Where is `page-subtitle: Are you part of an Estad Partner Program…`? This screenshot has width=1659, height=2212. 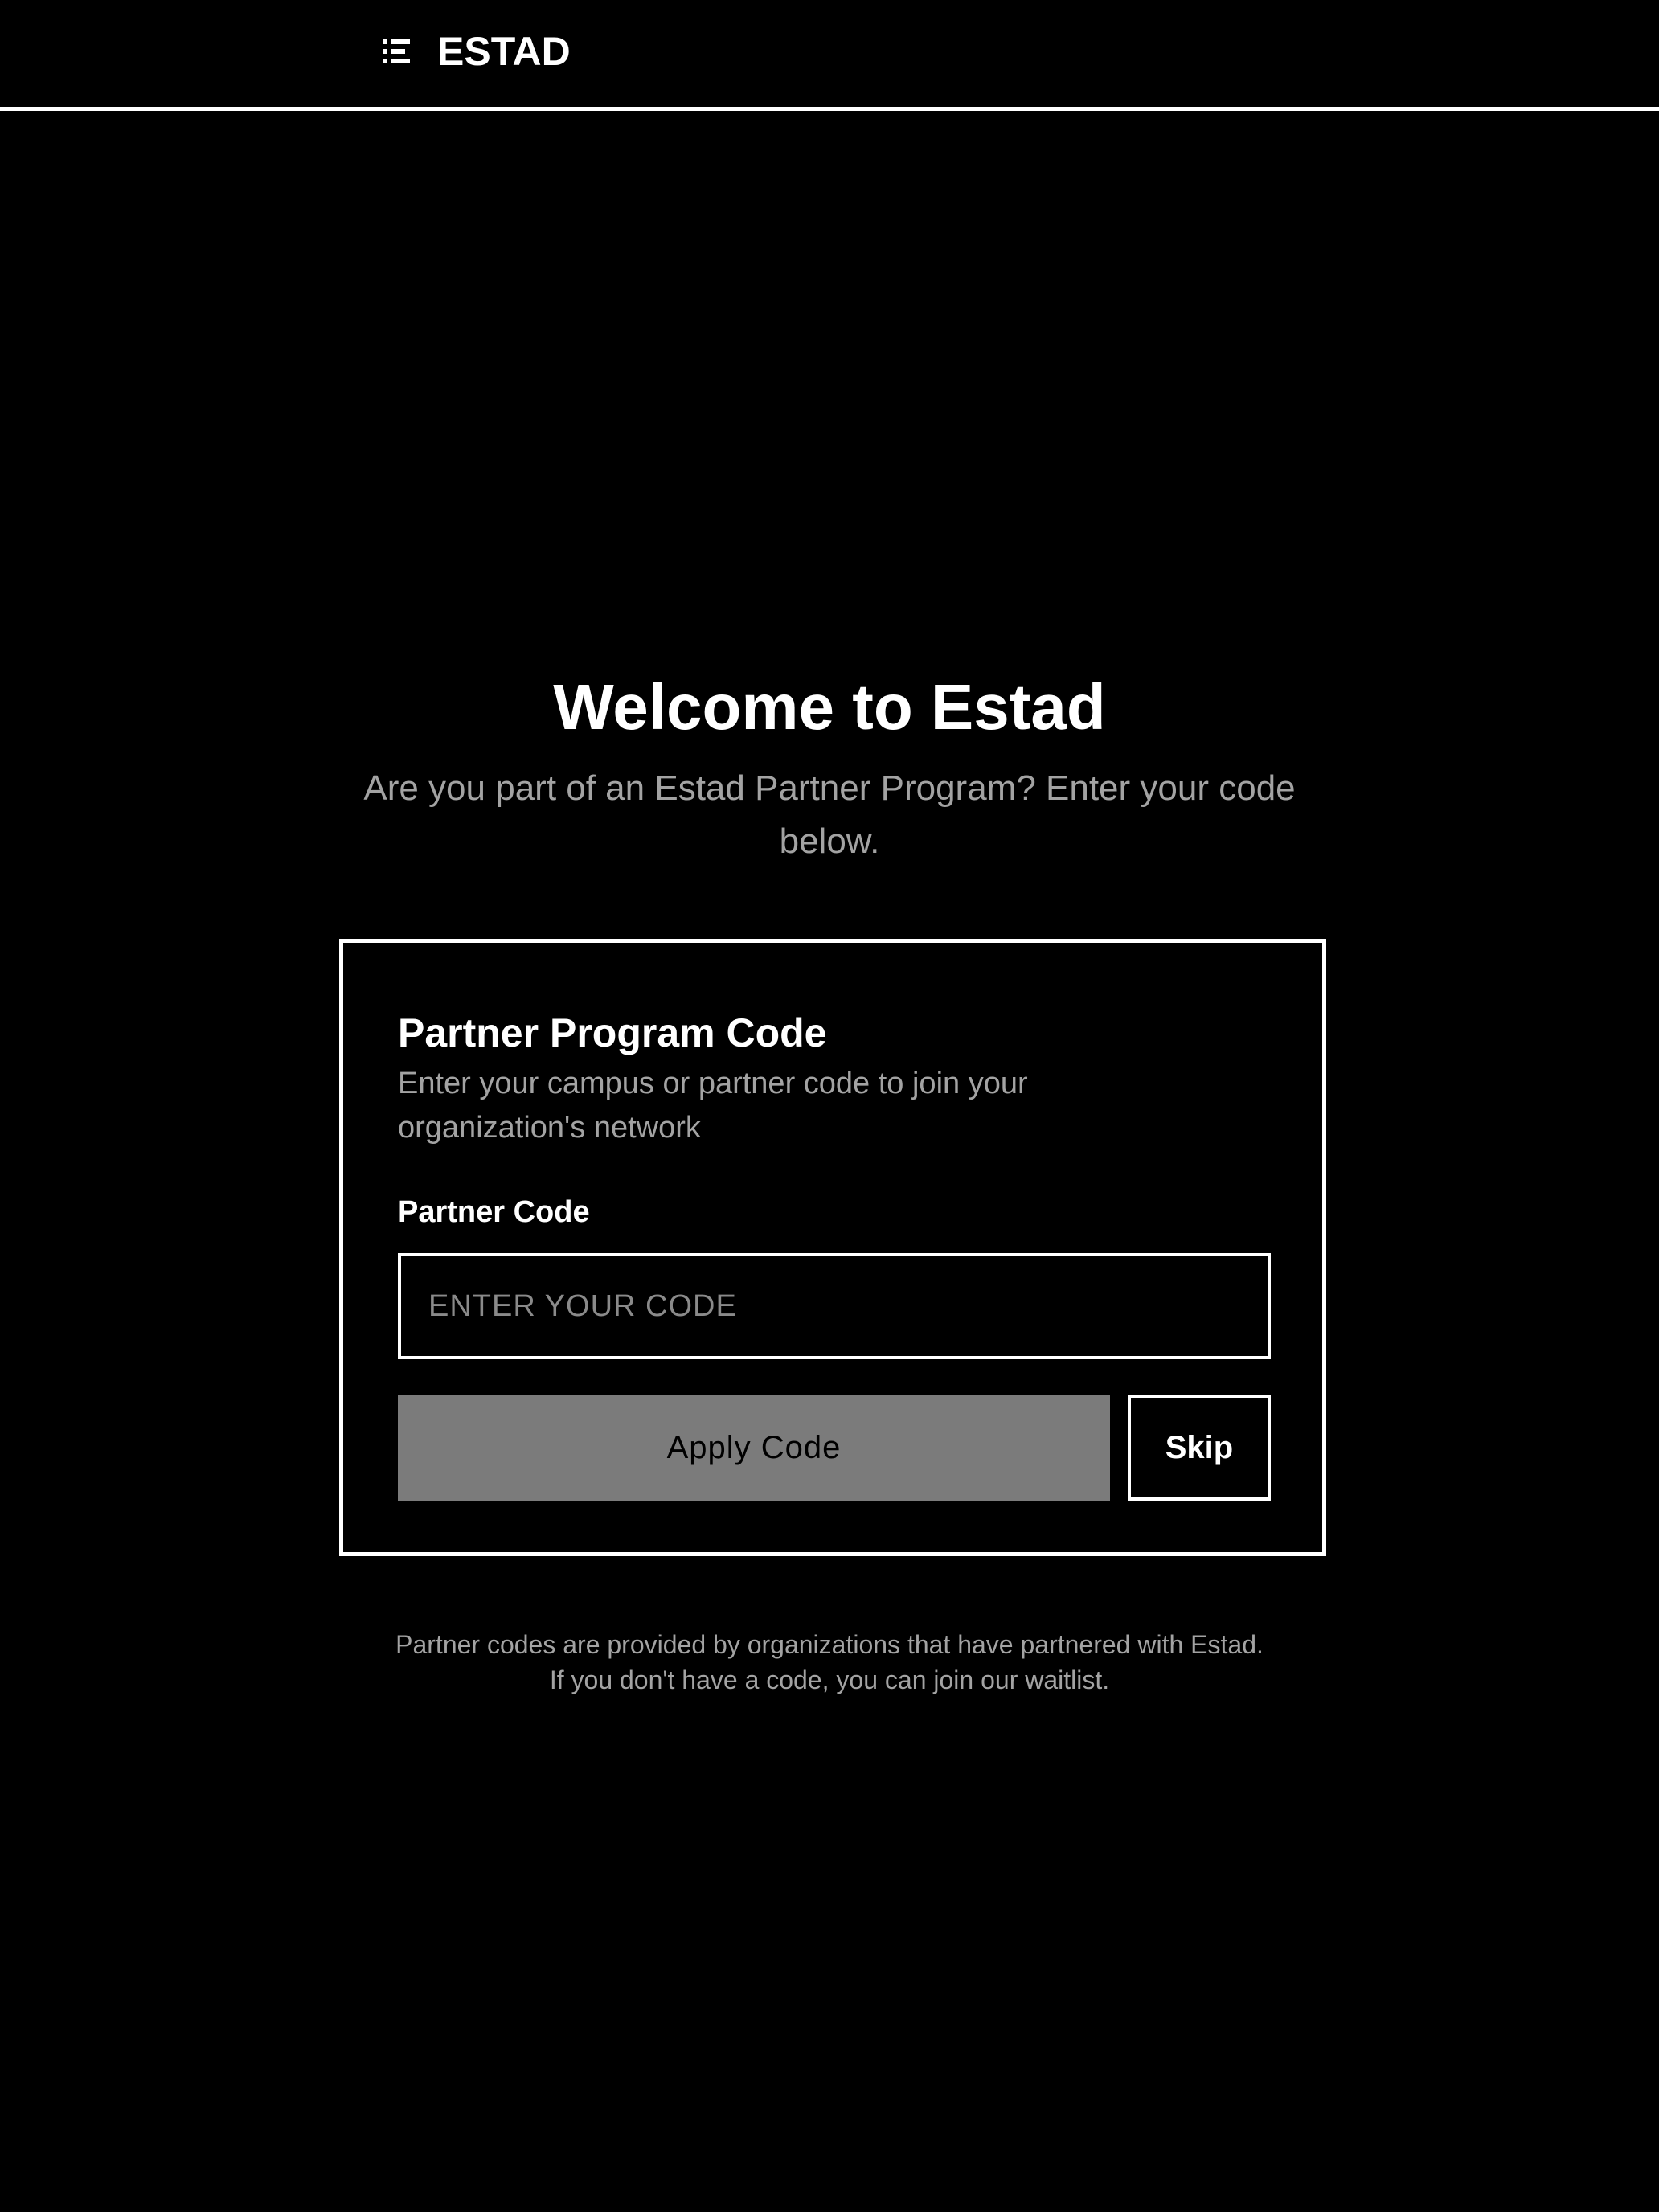
page-subtitle: Are you part of an Estad Partner Program… is located at coordinates (829, 814).